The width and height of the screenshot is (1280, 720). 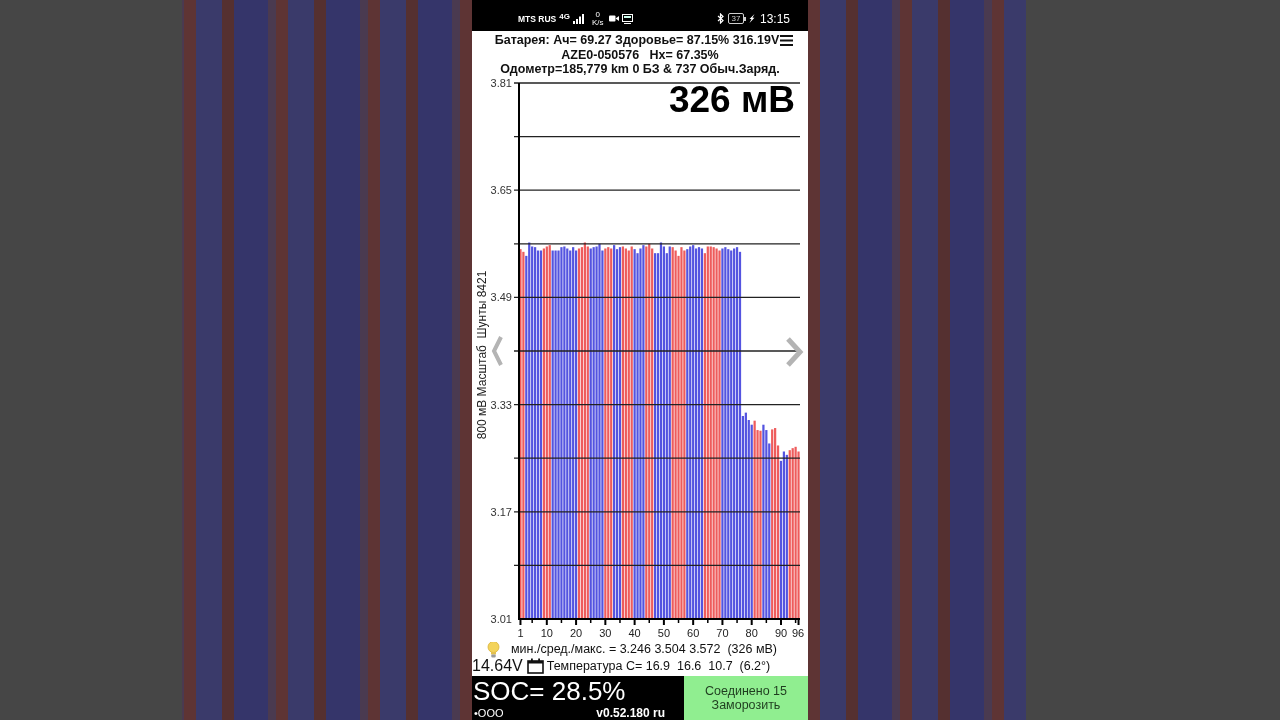 I want to click on y-axis-title: 800 мВ Масштаб Шунты 8421, so click(x=482, y=355).